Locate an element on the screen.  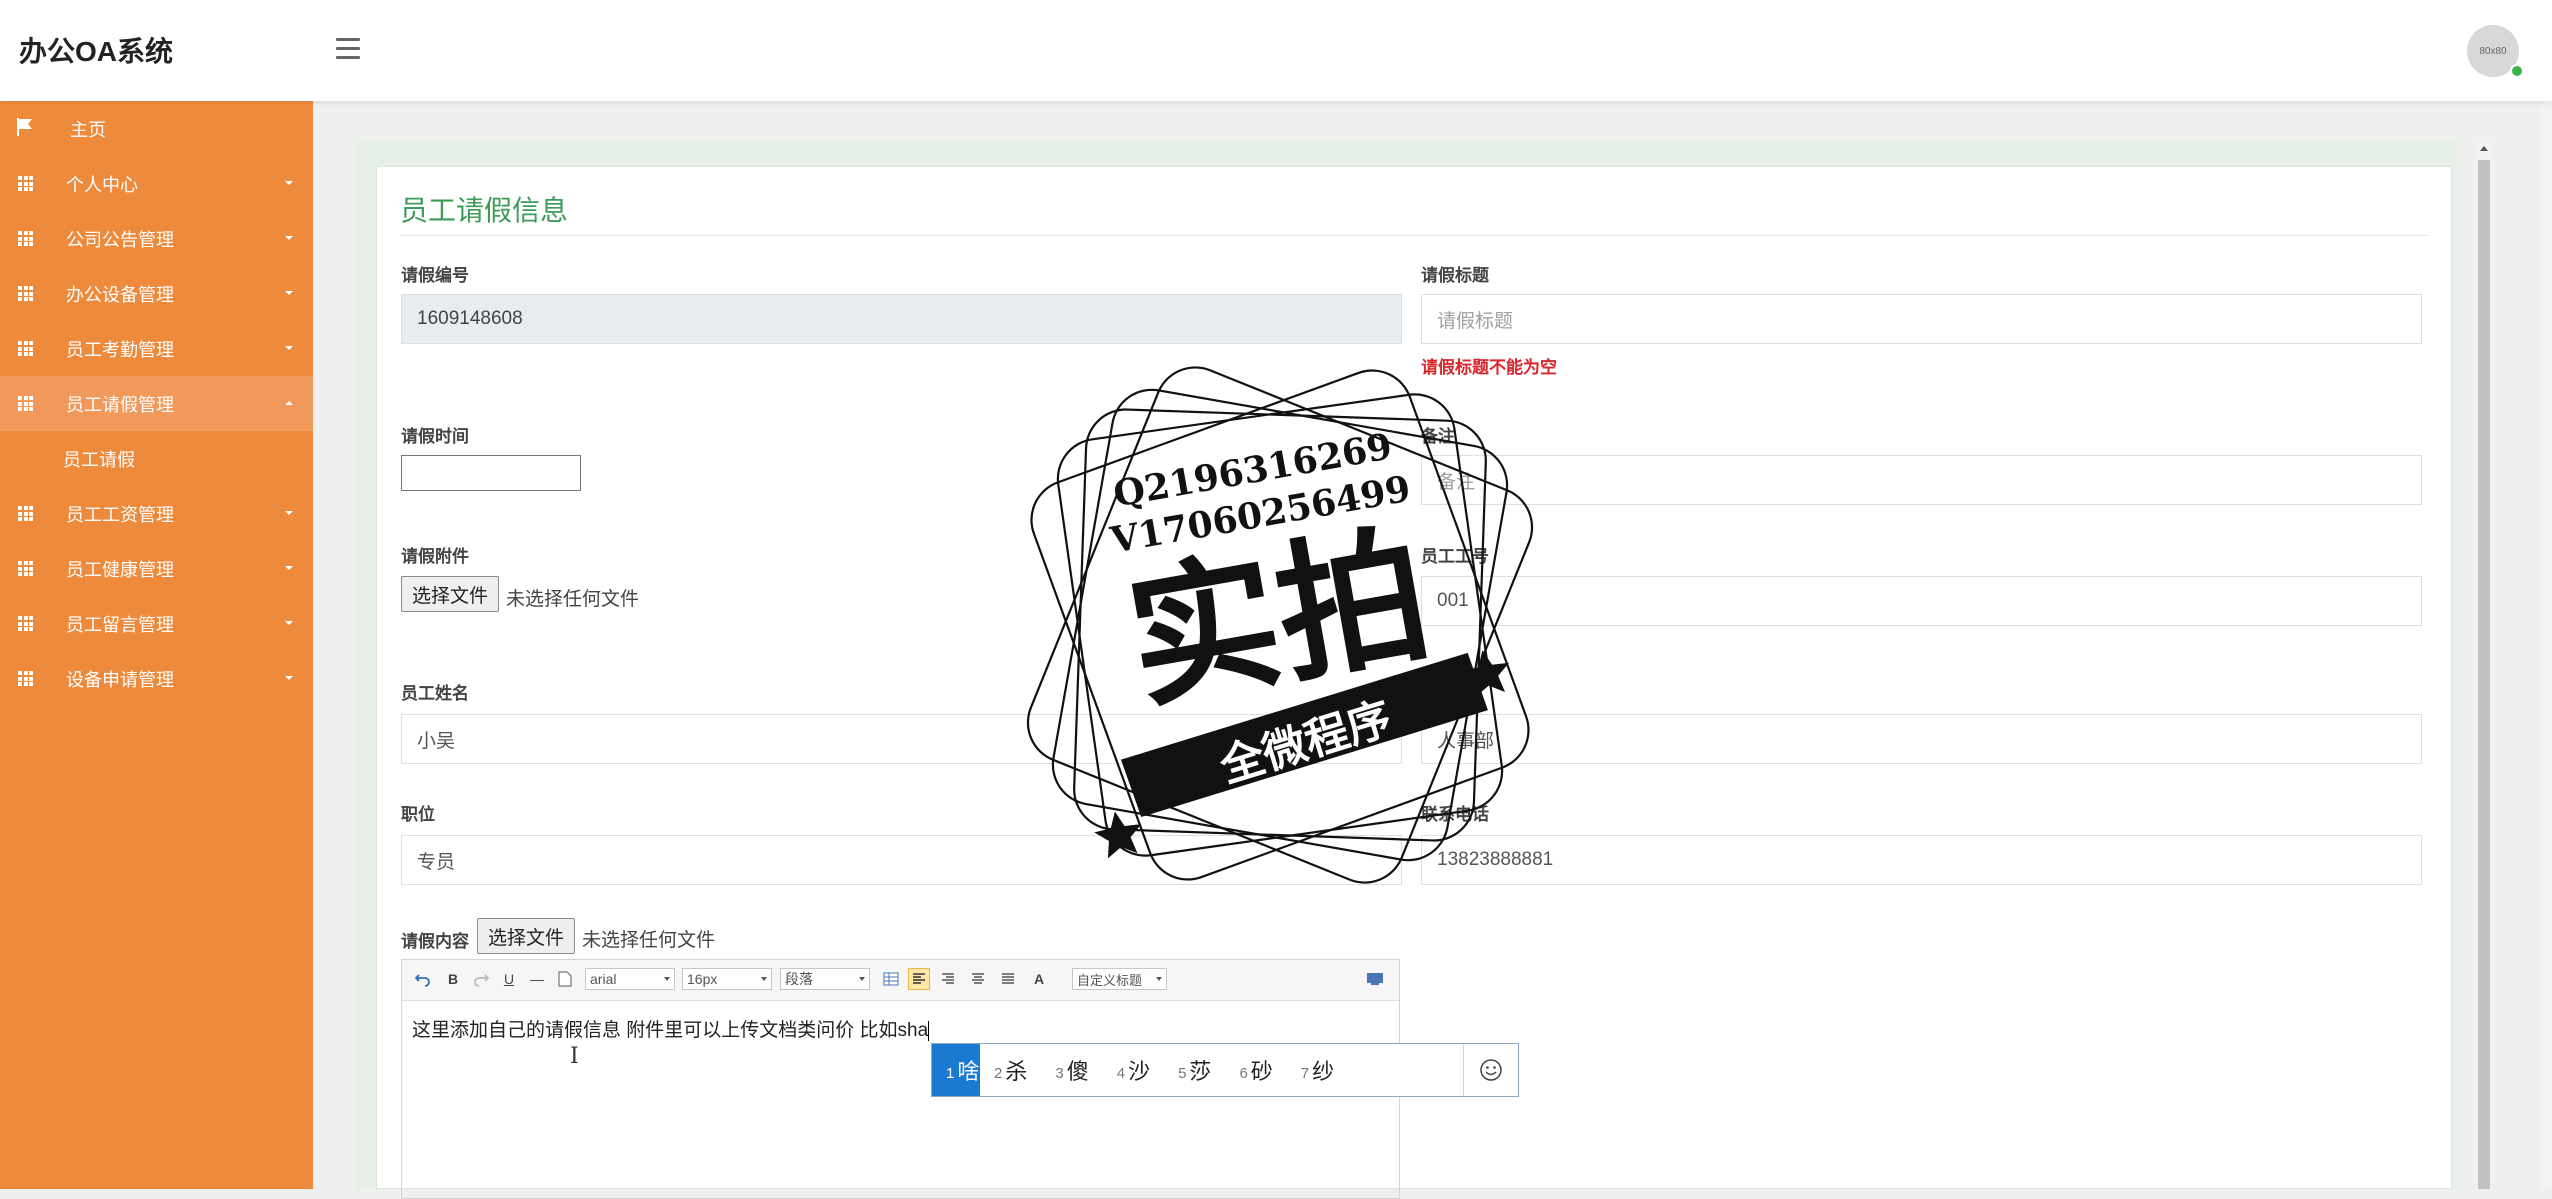
underline-icon: U is located at coordinates (509, 979).